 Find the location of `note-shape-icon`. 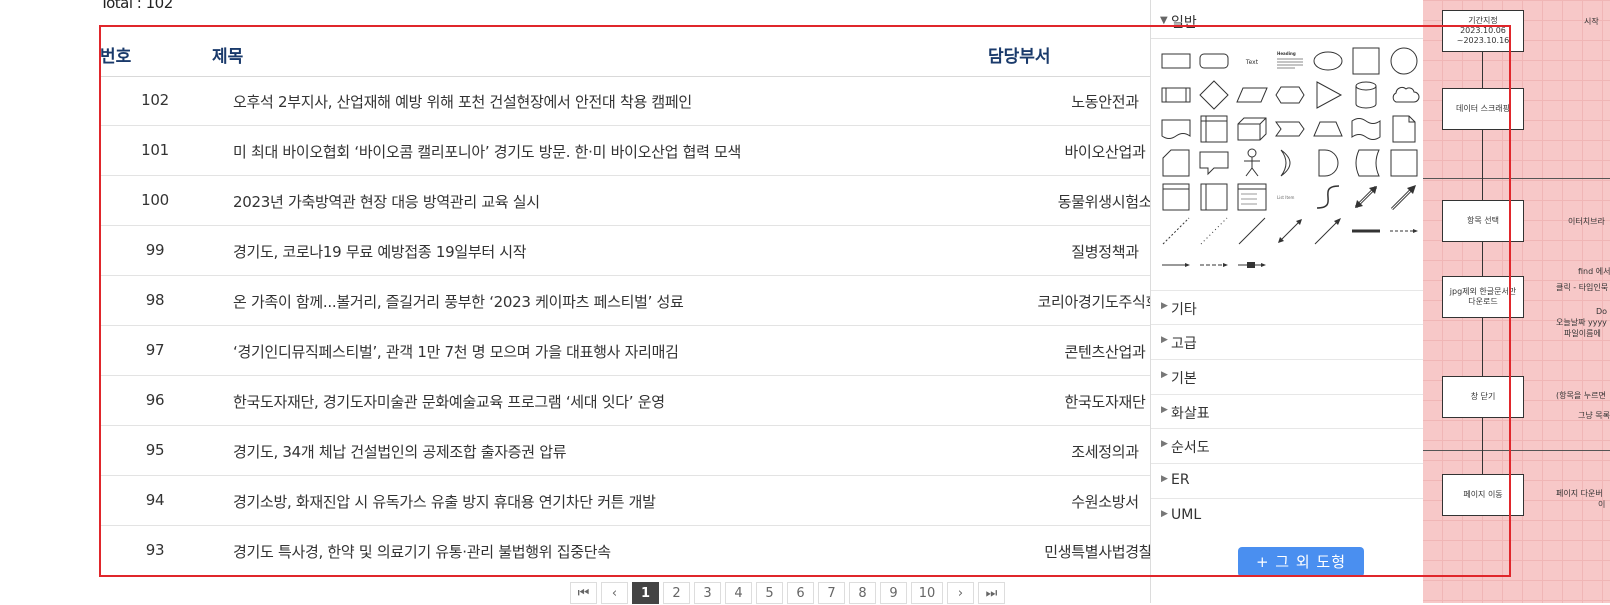

note-shape-icon is located at coordinates (1404, 129).